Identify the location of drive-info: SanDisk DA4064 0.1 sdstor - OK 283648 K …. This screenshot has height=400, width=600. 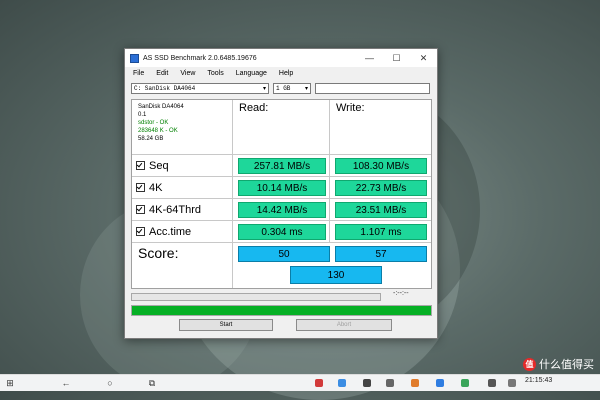
(182, 127).